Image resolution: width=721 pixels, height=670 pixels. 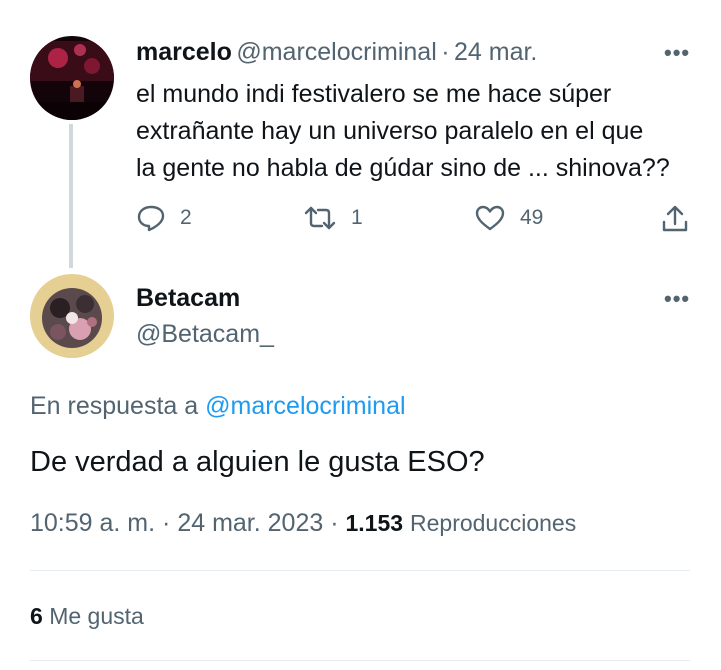 I want to click on retweet-button: 1, so click(x=333, y=218).